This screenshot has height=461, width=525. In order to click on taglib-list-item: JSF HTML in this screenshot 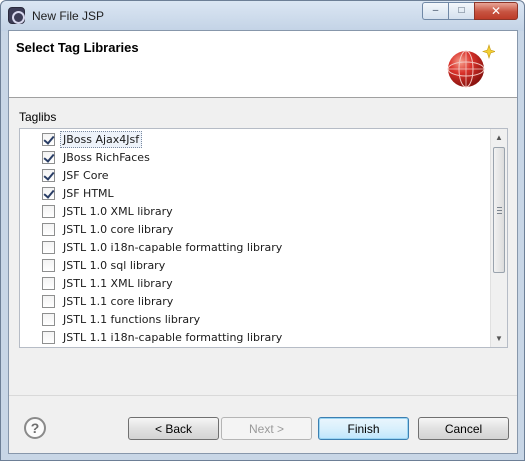, I will do `click(79, 193)`.